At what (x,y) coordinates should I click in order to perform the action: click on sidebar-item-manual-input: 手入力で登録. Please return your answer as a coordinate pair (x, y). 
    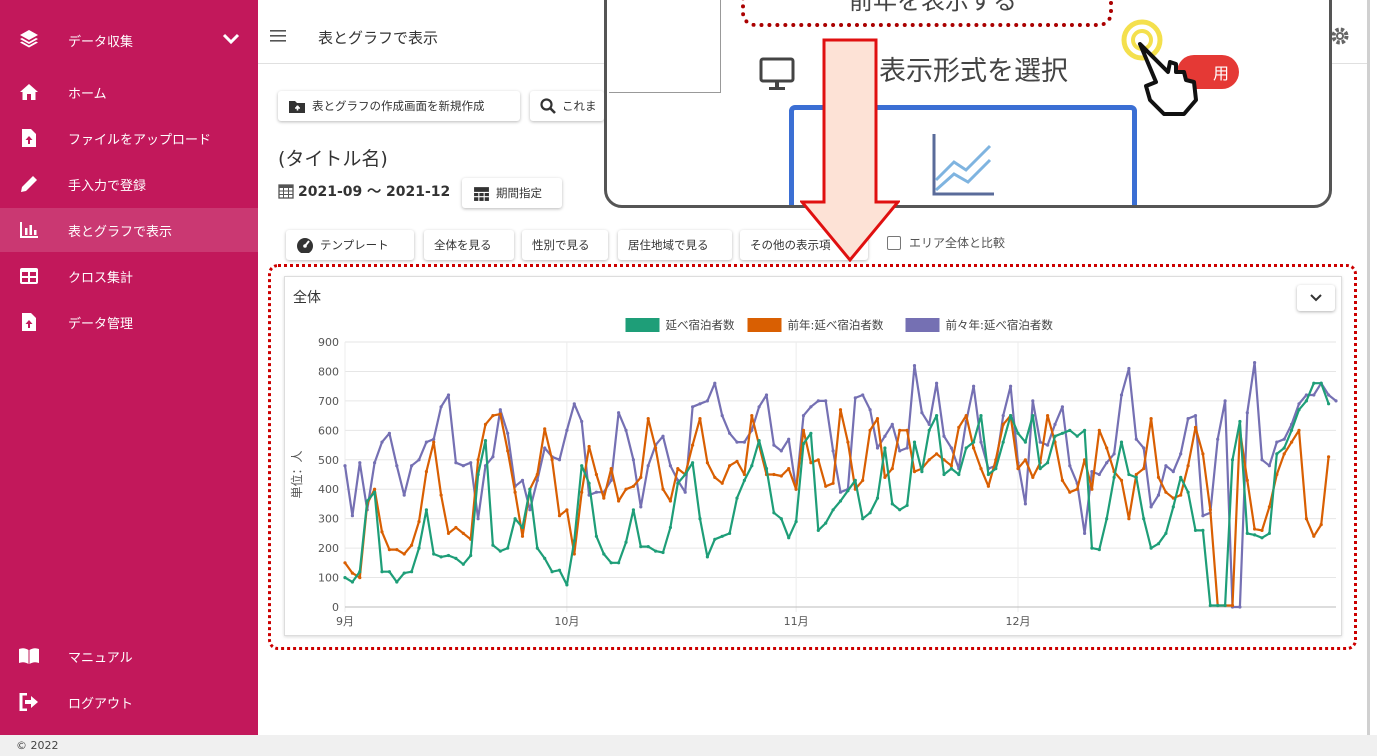
    Looking at the image, I should click on (129, 184).